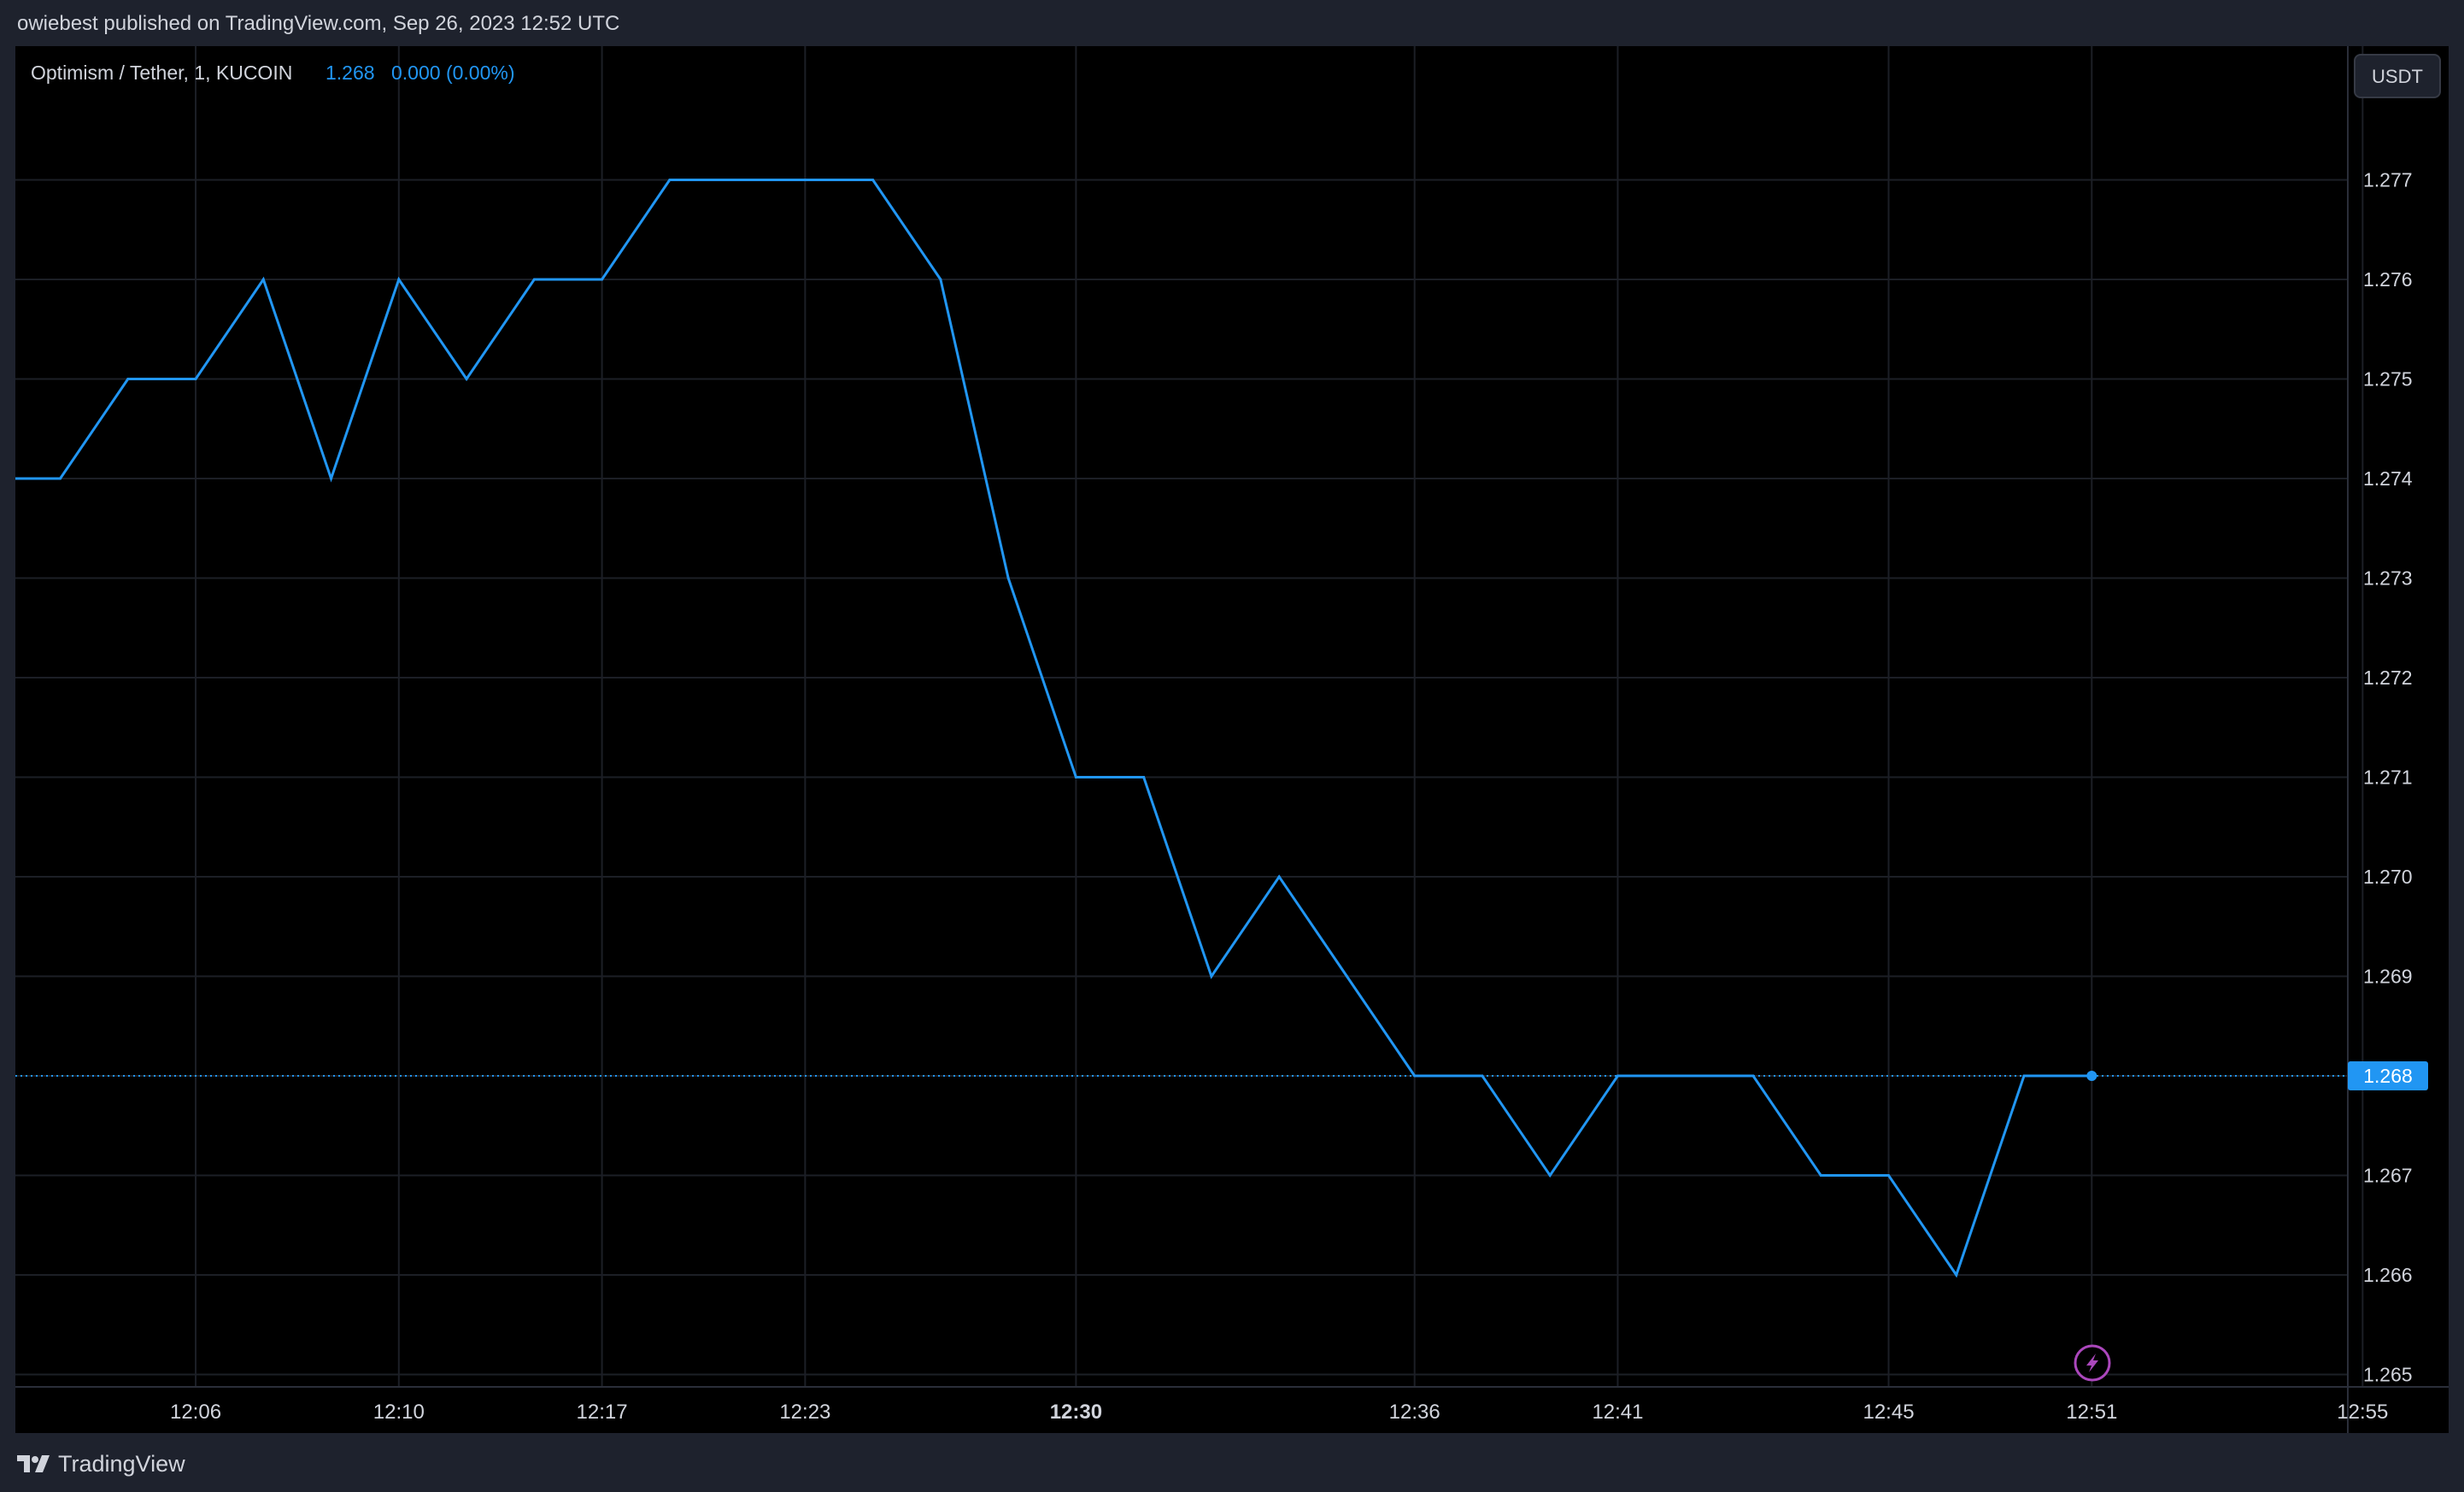  I want to click on last-price-label: 1.268, so click(2388, 1075).